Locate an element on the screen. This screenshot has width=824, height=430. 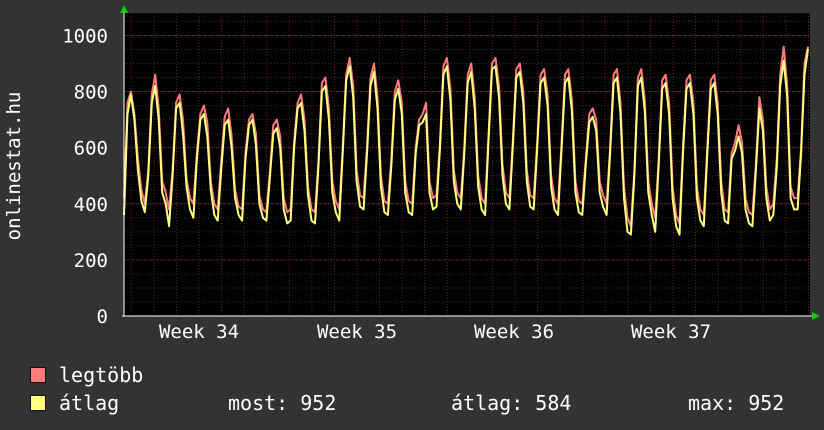
x-tick-label: Week 35 is located at coordinates (357, 330).